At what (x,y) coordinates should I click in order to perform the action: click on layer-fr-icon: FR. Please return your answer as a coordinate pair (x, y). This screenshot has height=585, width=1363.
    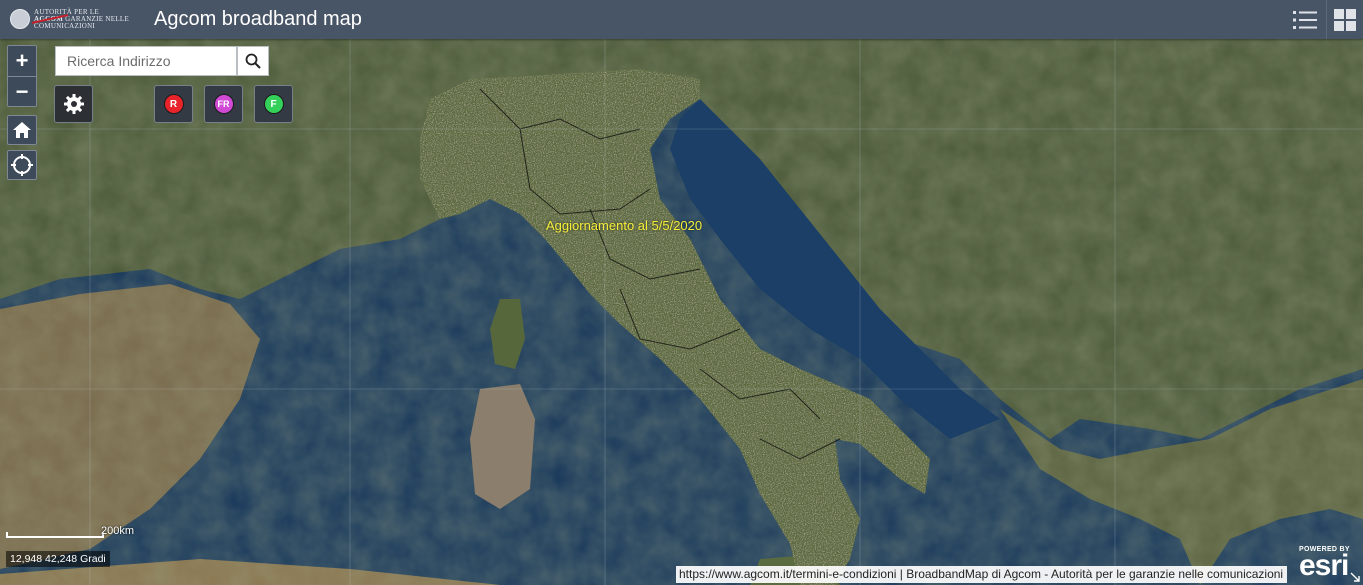
    Looking at the image, I should click on (223, 104).